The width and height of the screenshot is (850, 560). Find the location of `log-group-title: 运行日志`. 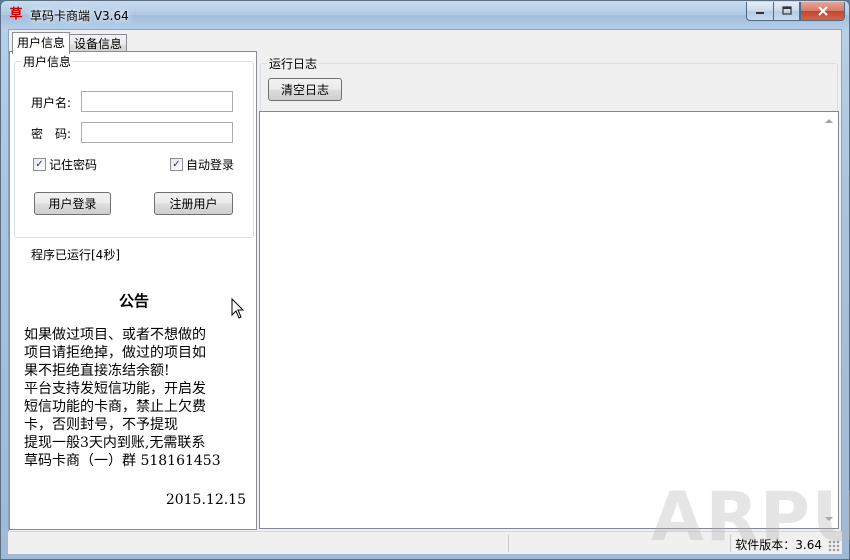

log-group-title: 运行日志 is located at coordinates (293, 63).